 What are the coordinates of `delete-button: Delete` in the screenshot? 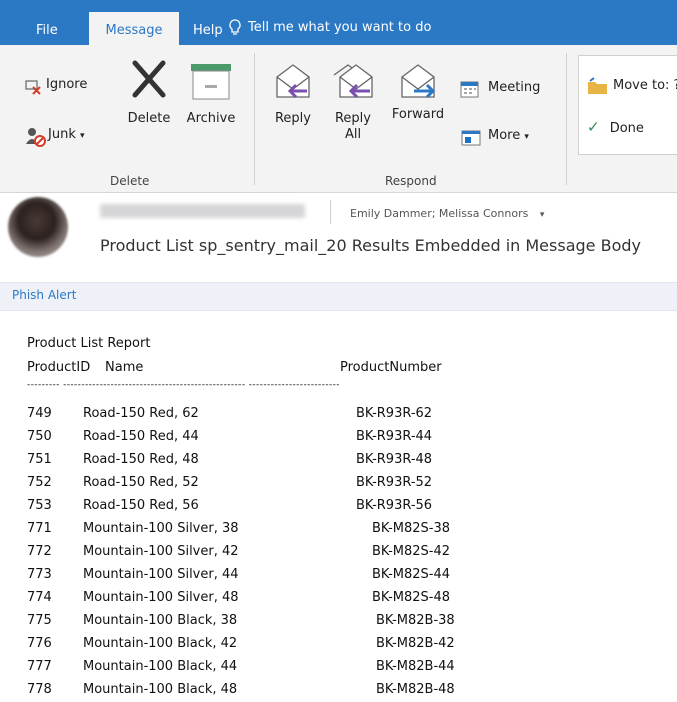 It's located at (149, 91).